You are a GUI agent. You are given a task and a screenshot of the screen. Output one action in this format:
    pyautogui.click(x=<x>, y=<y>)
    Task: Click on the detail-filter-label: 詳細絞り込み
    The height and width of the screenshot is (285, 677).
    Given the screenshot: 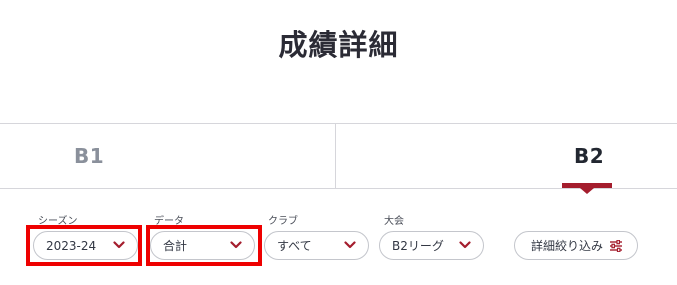 What is the action you would take?
    pyautogui.click(x=567, y=246)
    